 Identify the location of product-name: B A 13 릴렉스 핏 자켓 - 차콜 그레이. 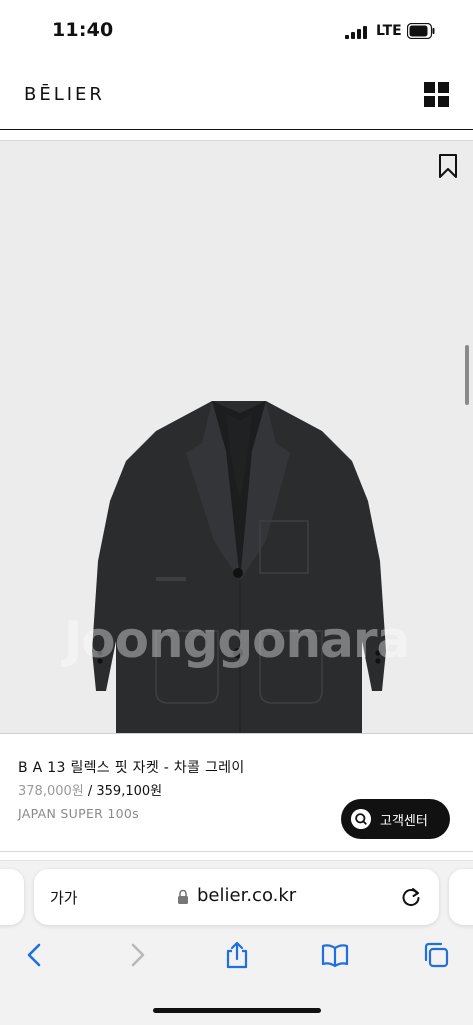
(131, 767).